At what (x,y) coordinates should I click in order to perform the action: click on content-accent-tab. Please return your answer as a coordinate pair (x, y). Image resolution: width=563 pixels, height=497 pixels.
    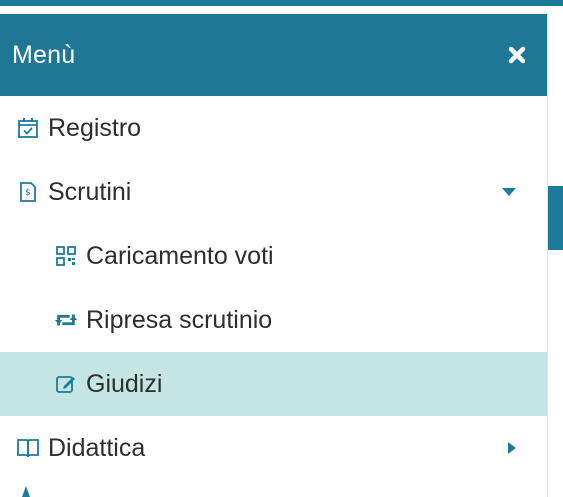
    Looking at the image, I should click on (555, 218).